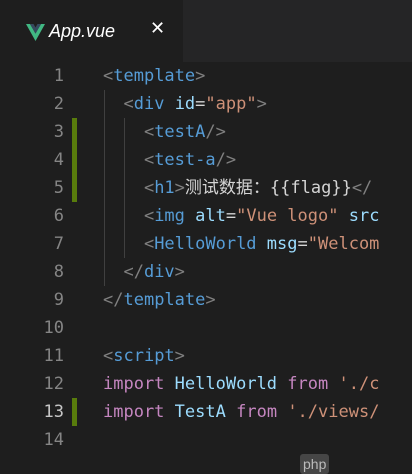 The width and height of the screenshot is (412, 474). Describe the element at coordinates (53, 440) in the screenshot. I see `line-number: 14` at that location.